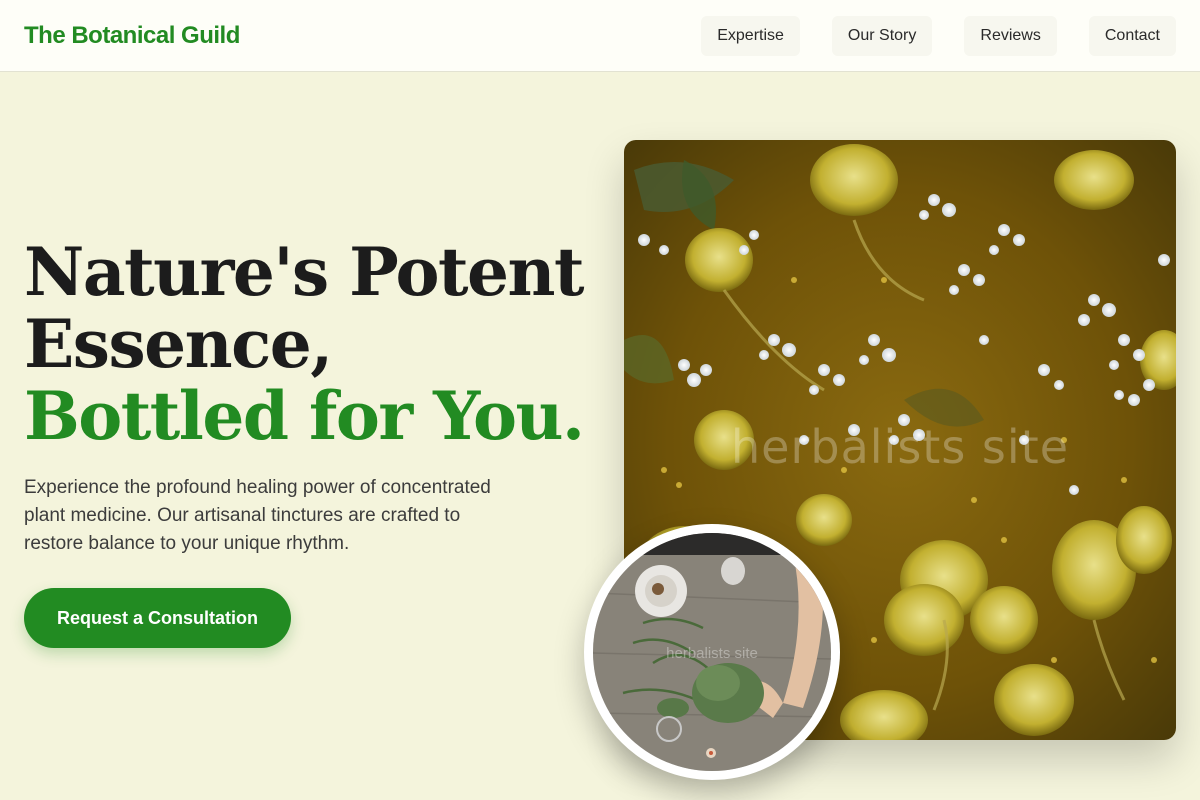 This screenshot has height=800, width=1200. I want to click on herb-preparation-photo: herbalists site, so click(712, 652).